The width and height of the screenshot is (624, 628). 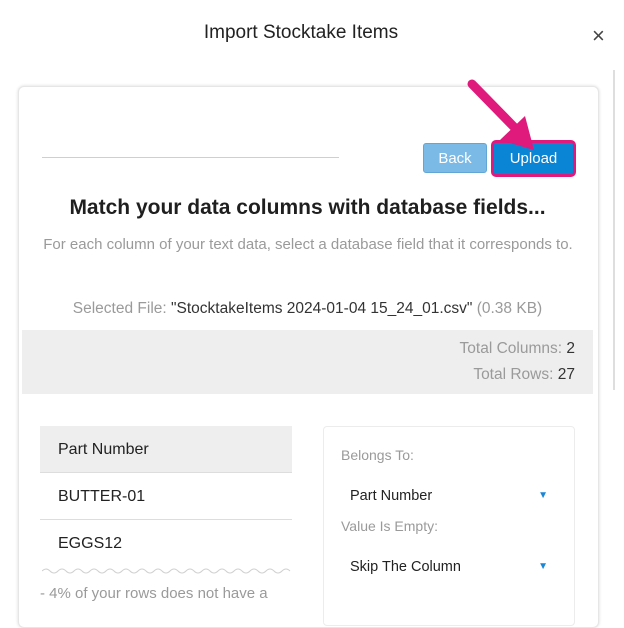 I want to click on column-header: Part Number, so click(x=166, y=449).